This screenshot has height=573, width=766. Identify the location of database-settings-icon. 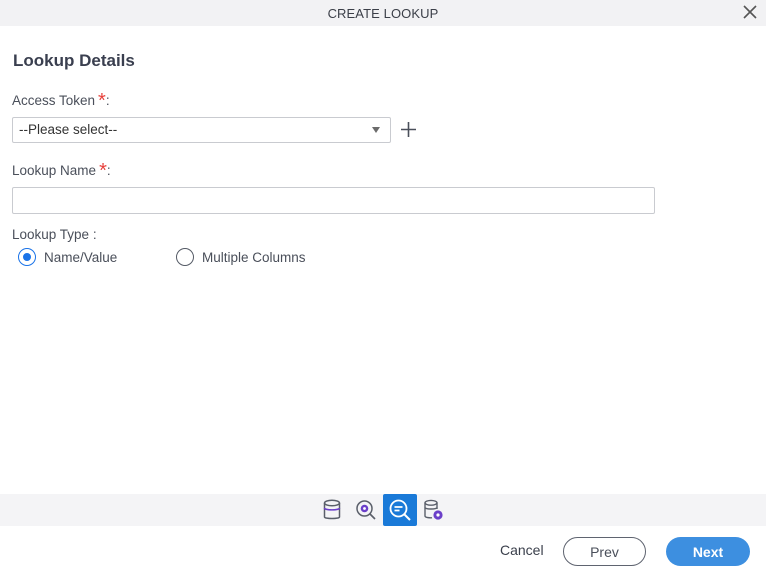
(433, 509).